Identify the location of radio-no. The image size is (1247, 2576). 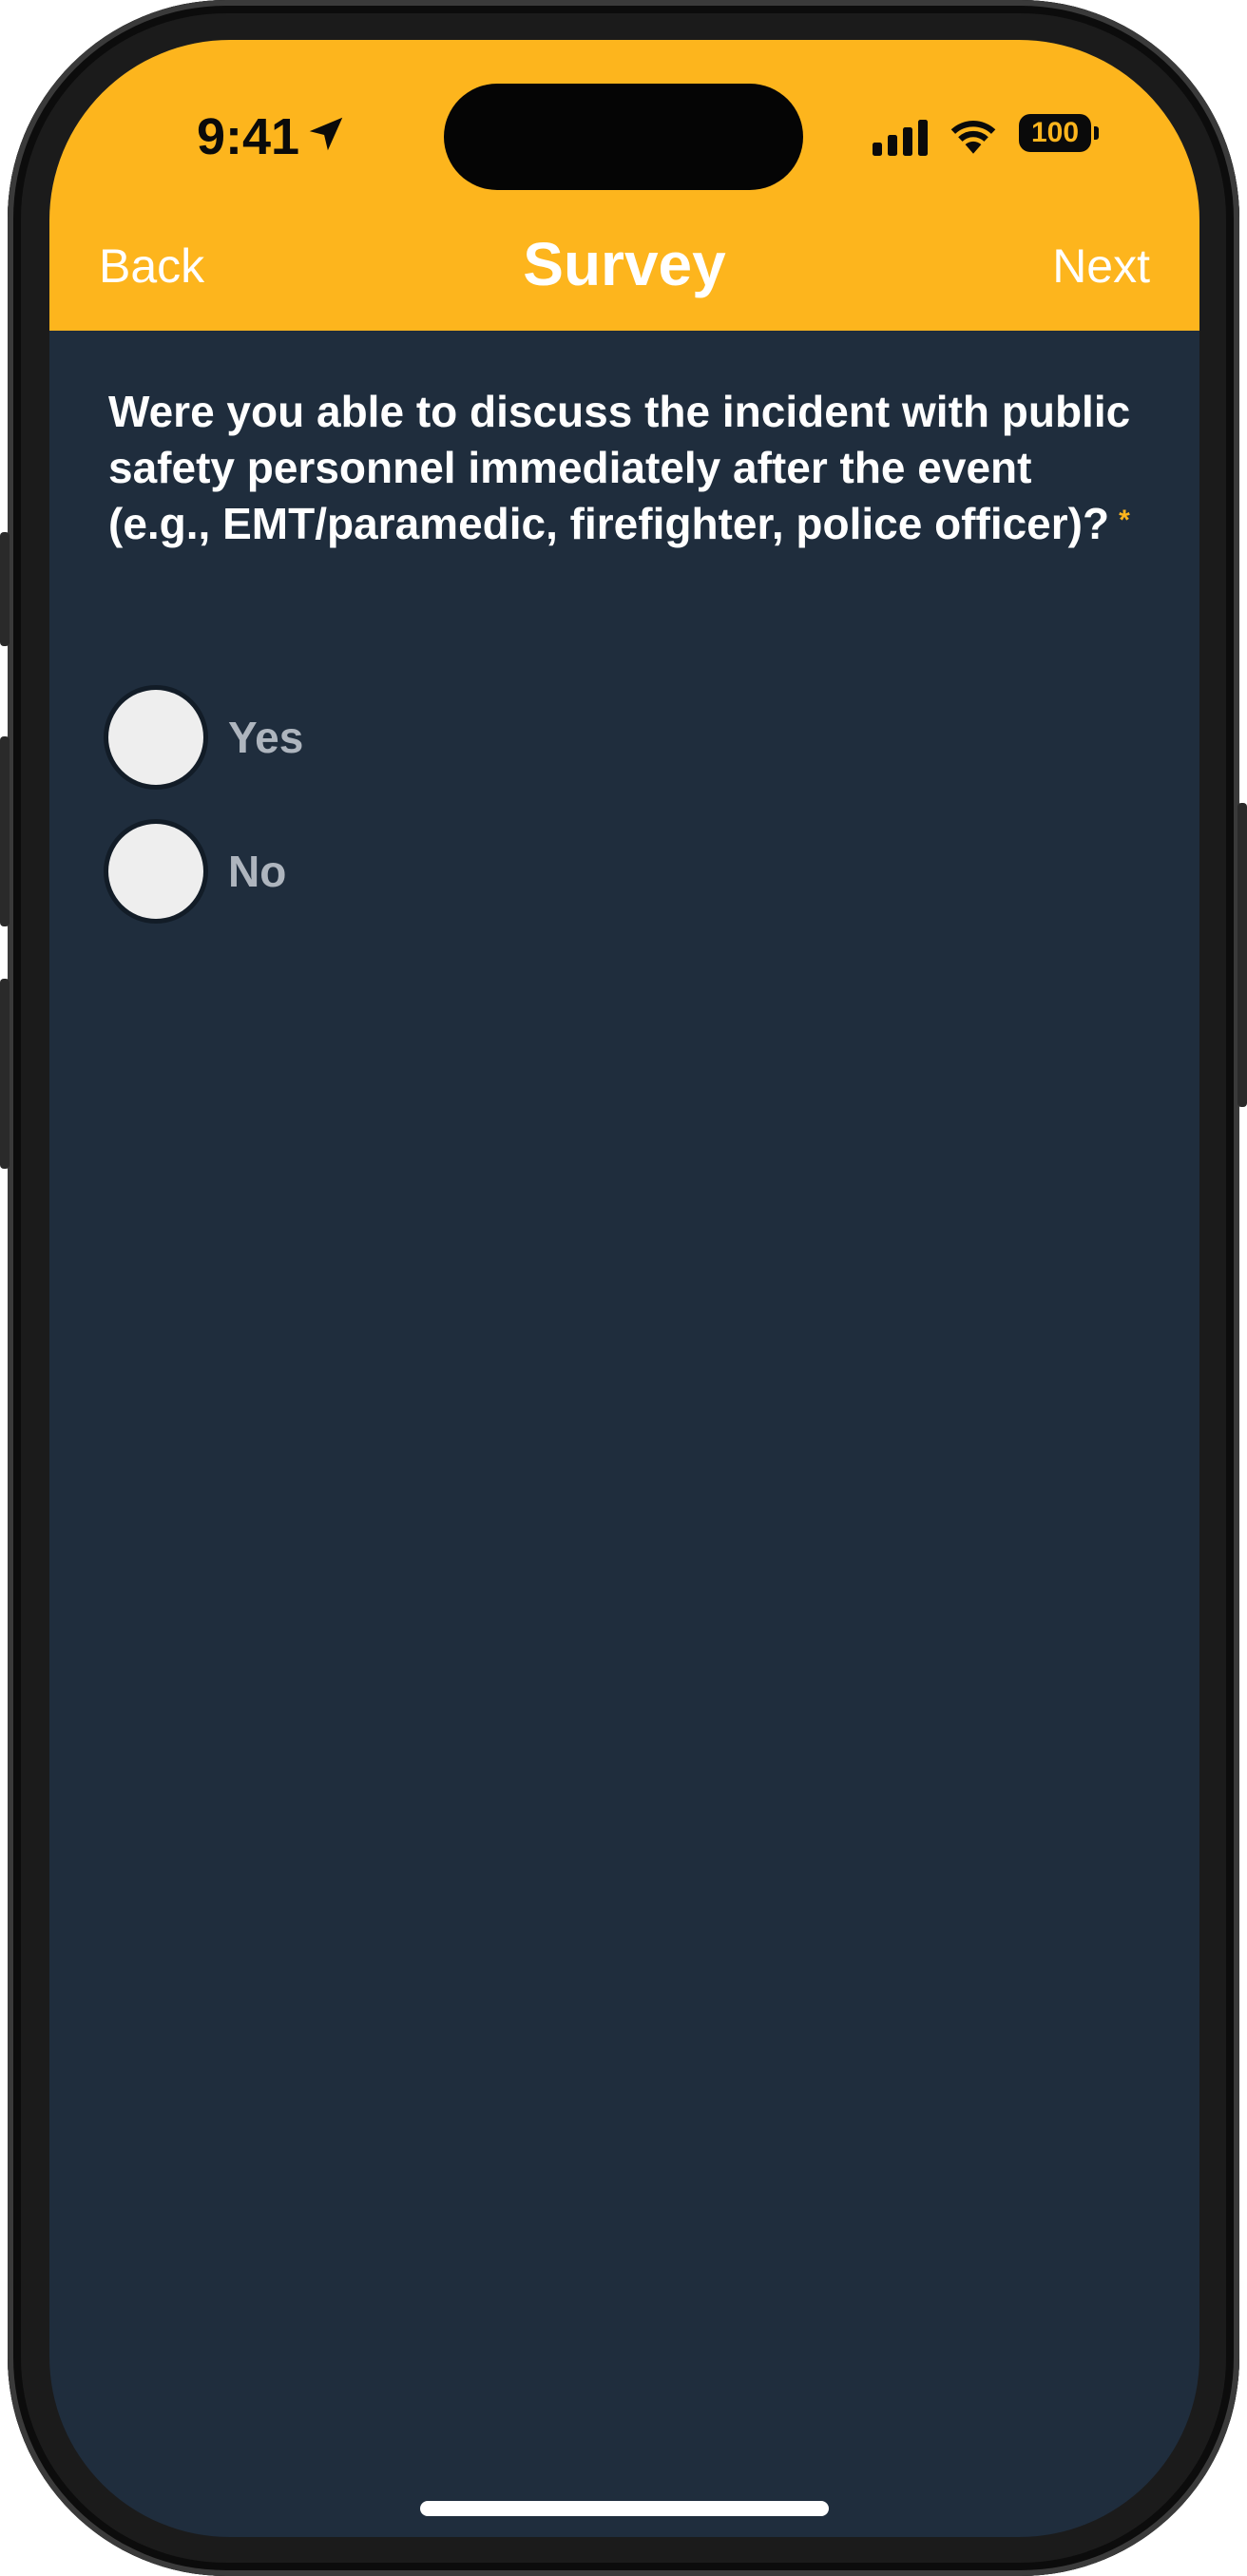
(155, 871).